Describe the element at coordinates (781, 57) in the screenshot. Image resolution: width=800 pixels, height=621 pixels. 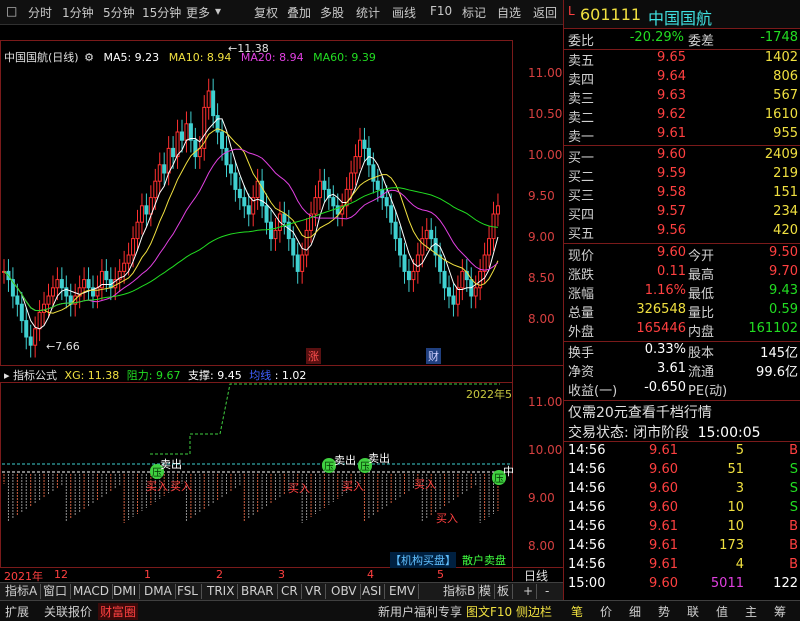
I see `sell-volume: 1402` at that location.